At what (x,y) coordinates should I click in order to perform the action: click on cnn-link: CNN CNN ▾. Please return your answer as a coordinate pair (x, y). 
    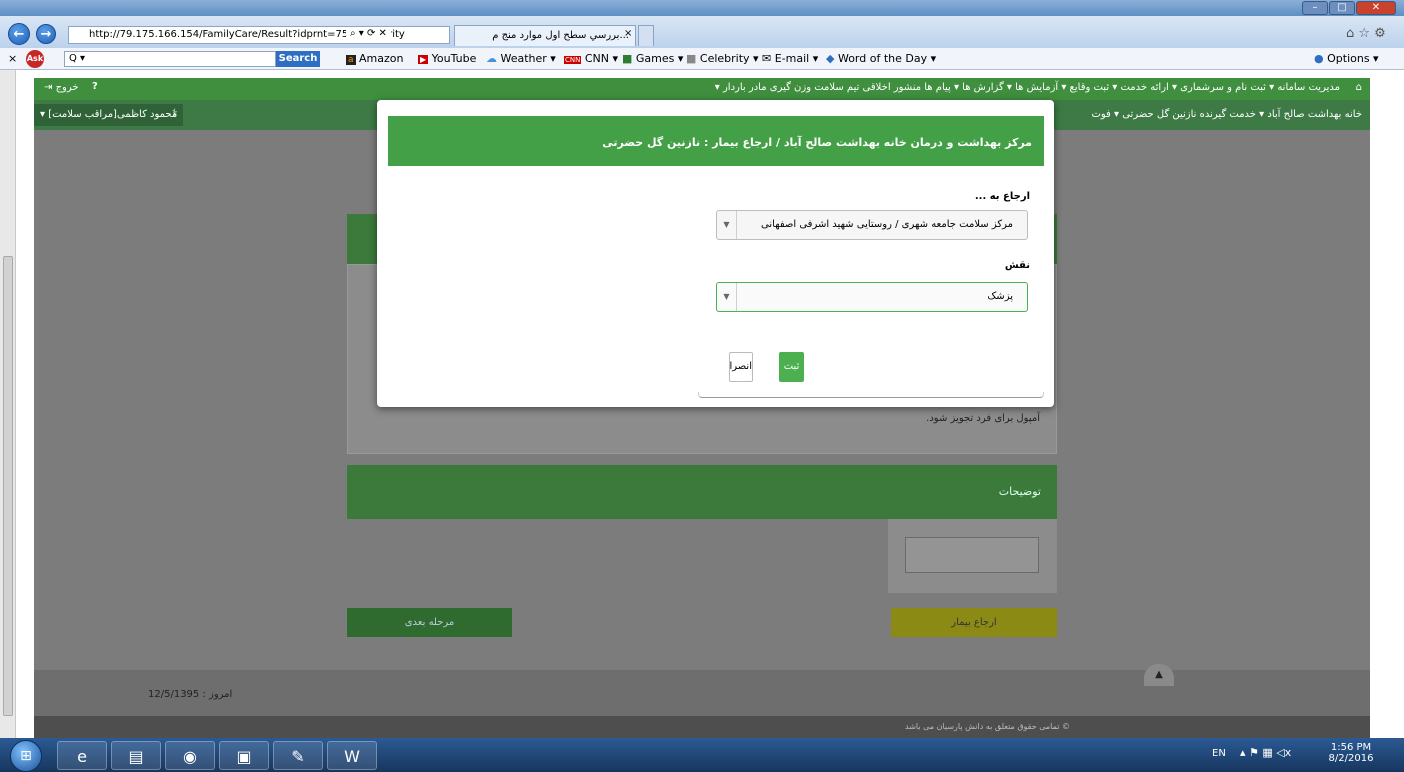
    Looking at the image, I should click on (591, 58).